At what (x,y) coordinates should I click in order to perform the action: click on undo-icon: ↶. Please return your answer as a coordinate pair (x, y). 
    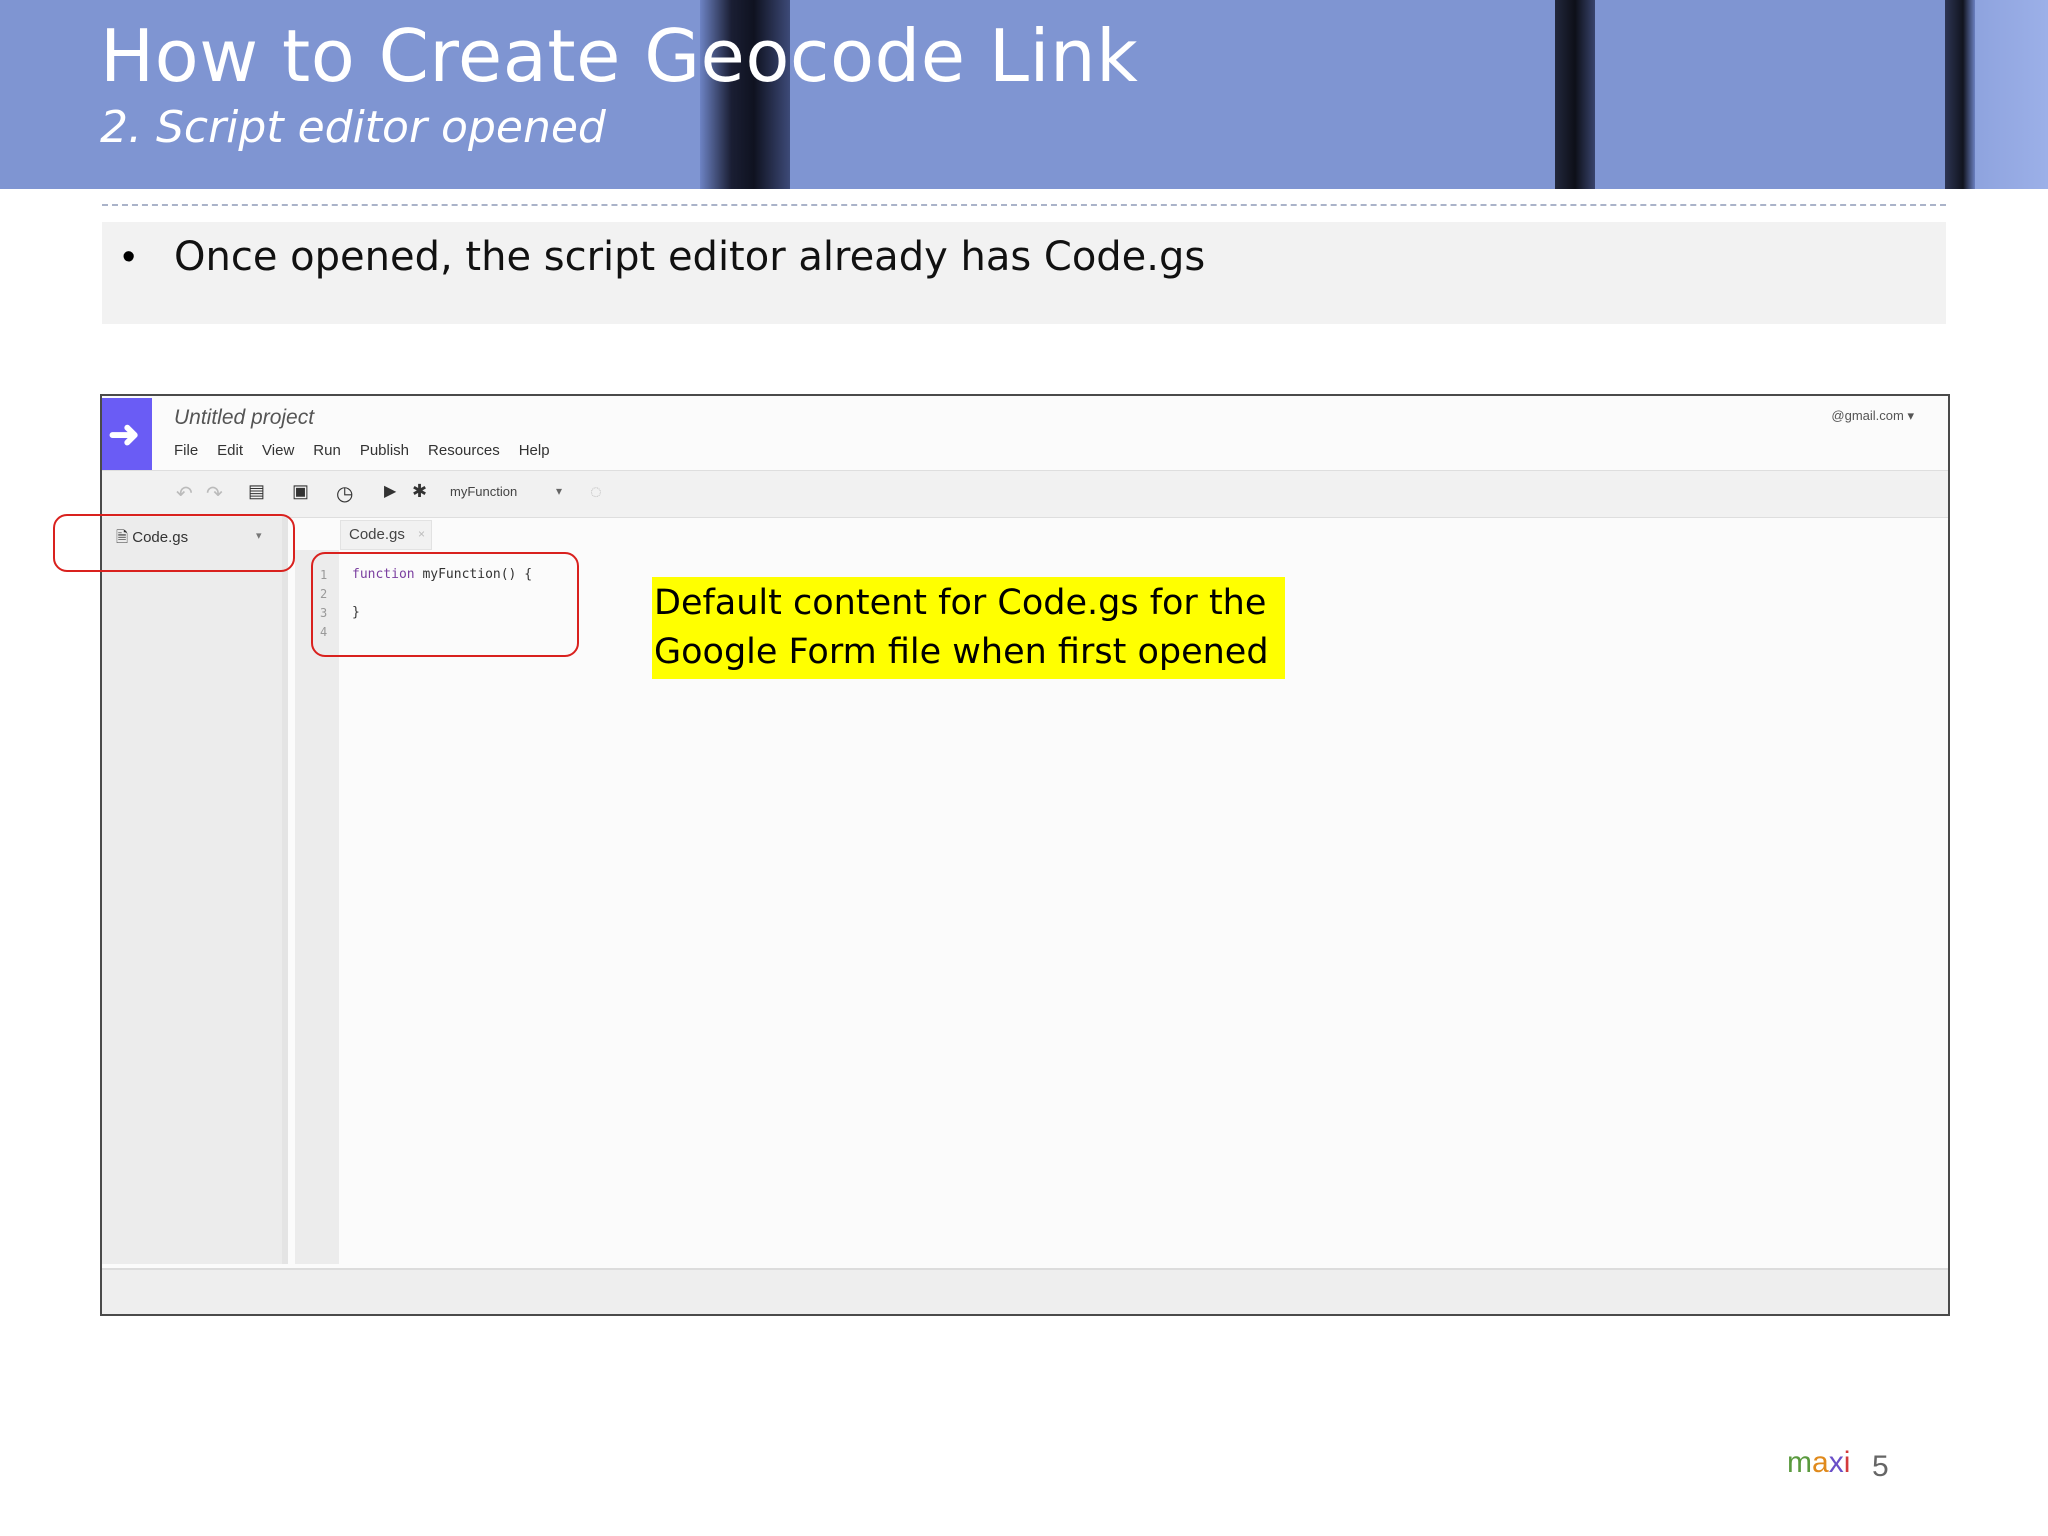
    Looking at the image, I should click on (184, 493).